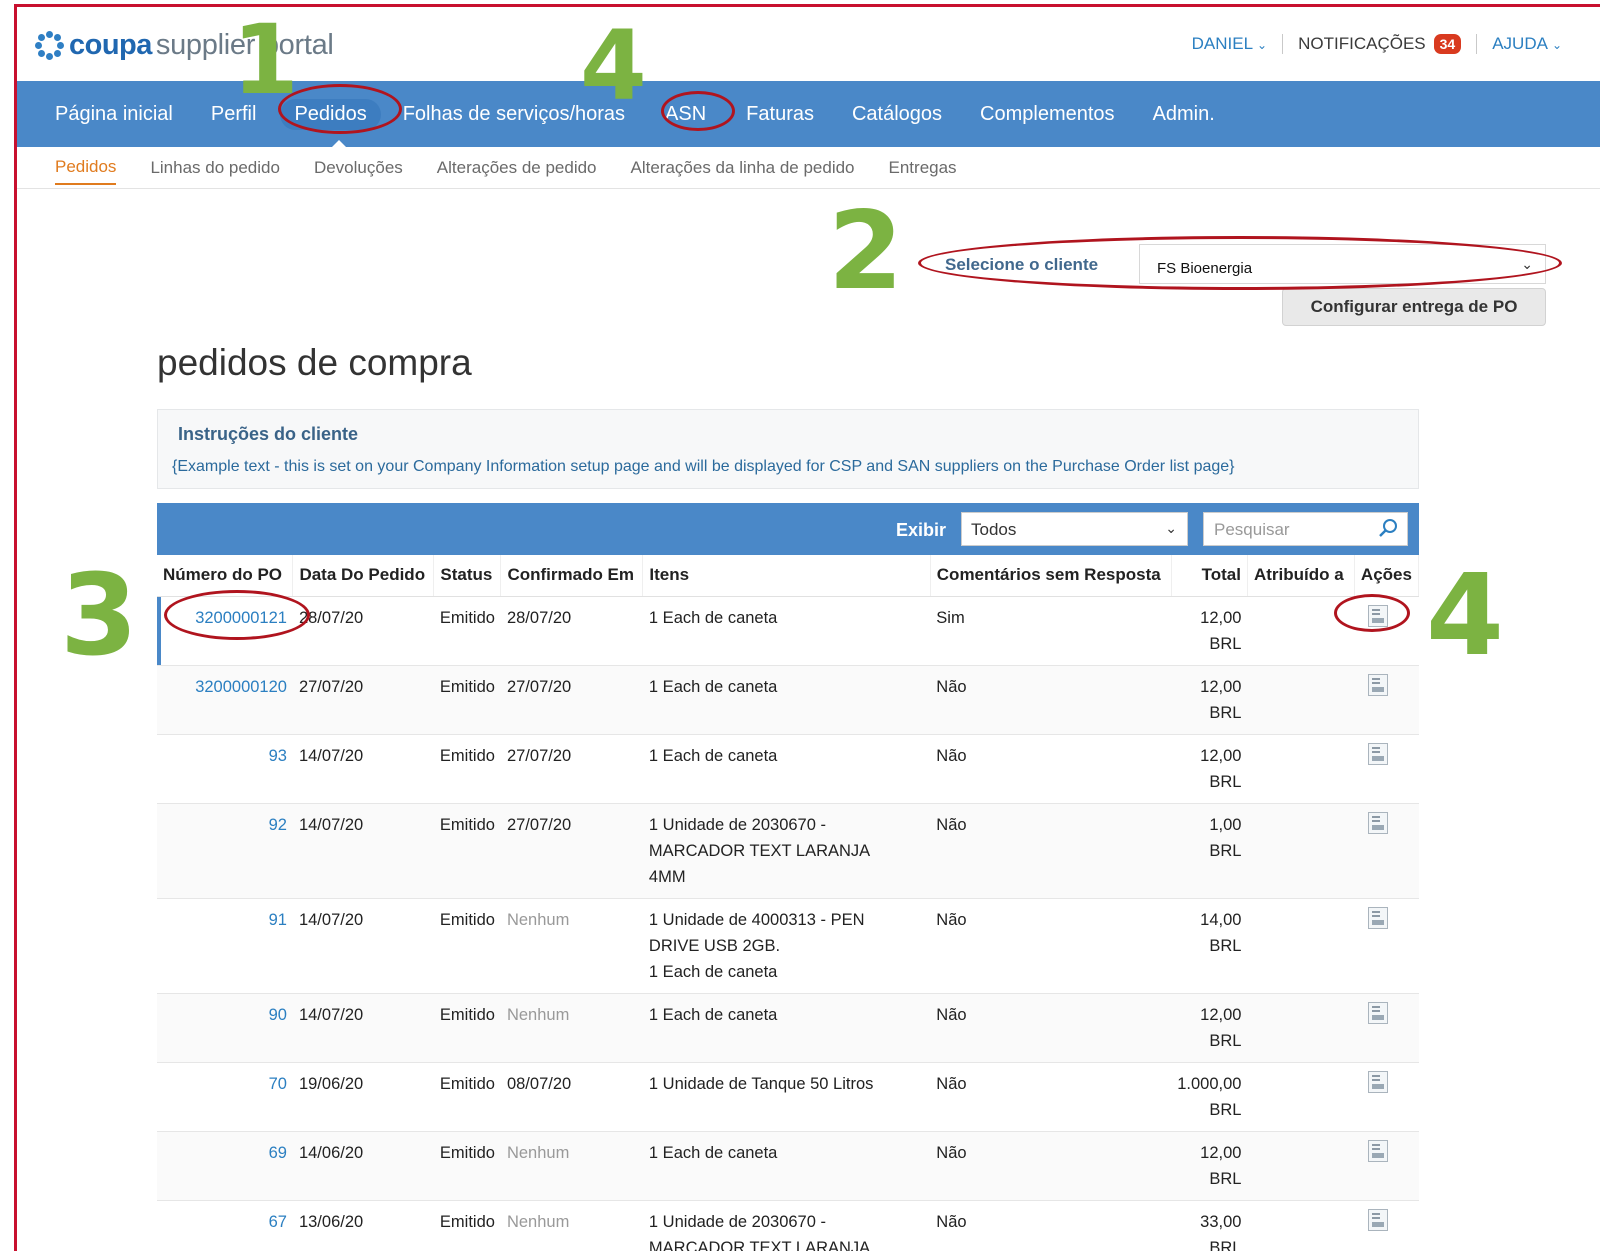  Describe the element at coordinates (340, 109) in the screenshot. I see `annotation-ring-orders` at that location.